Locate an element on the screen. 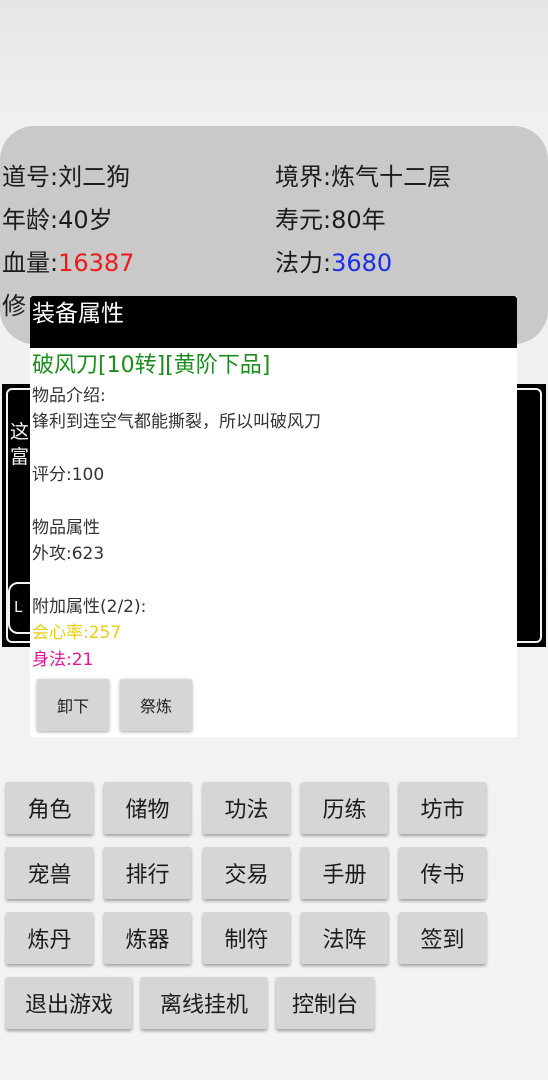 This screenshot has height=1080, width=548. dao-name-stat: 道号:刘二狗 is located at coordinates (66, 177).